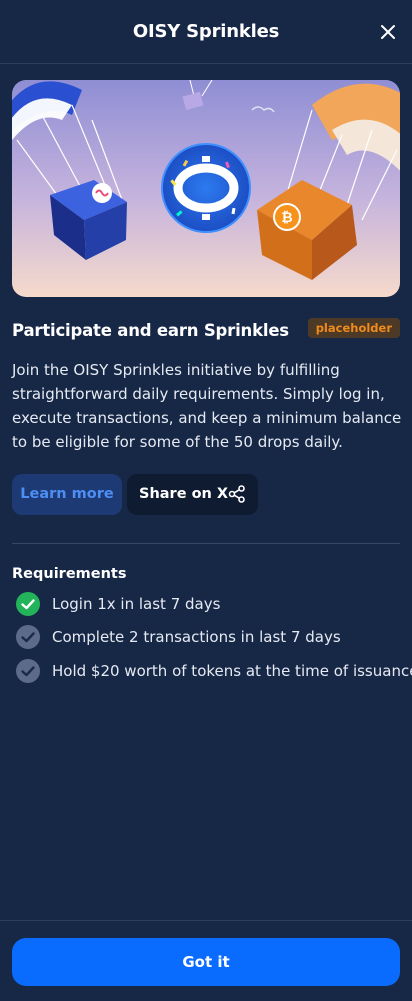  I want to click on modal-header: OISY Sprinkles, so click(206, 32).